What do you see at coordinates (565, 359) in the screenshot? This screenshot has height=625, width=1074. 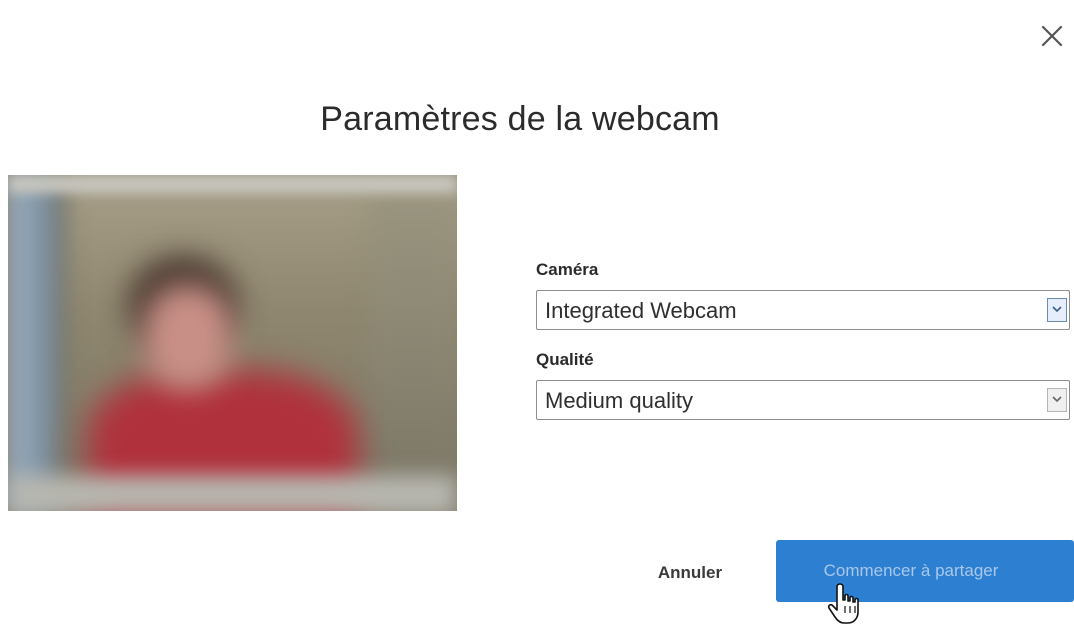 I see `quality-label: Qualité` at bounding box center [565, 359].